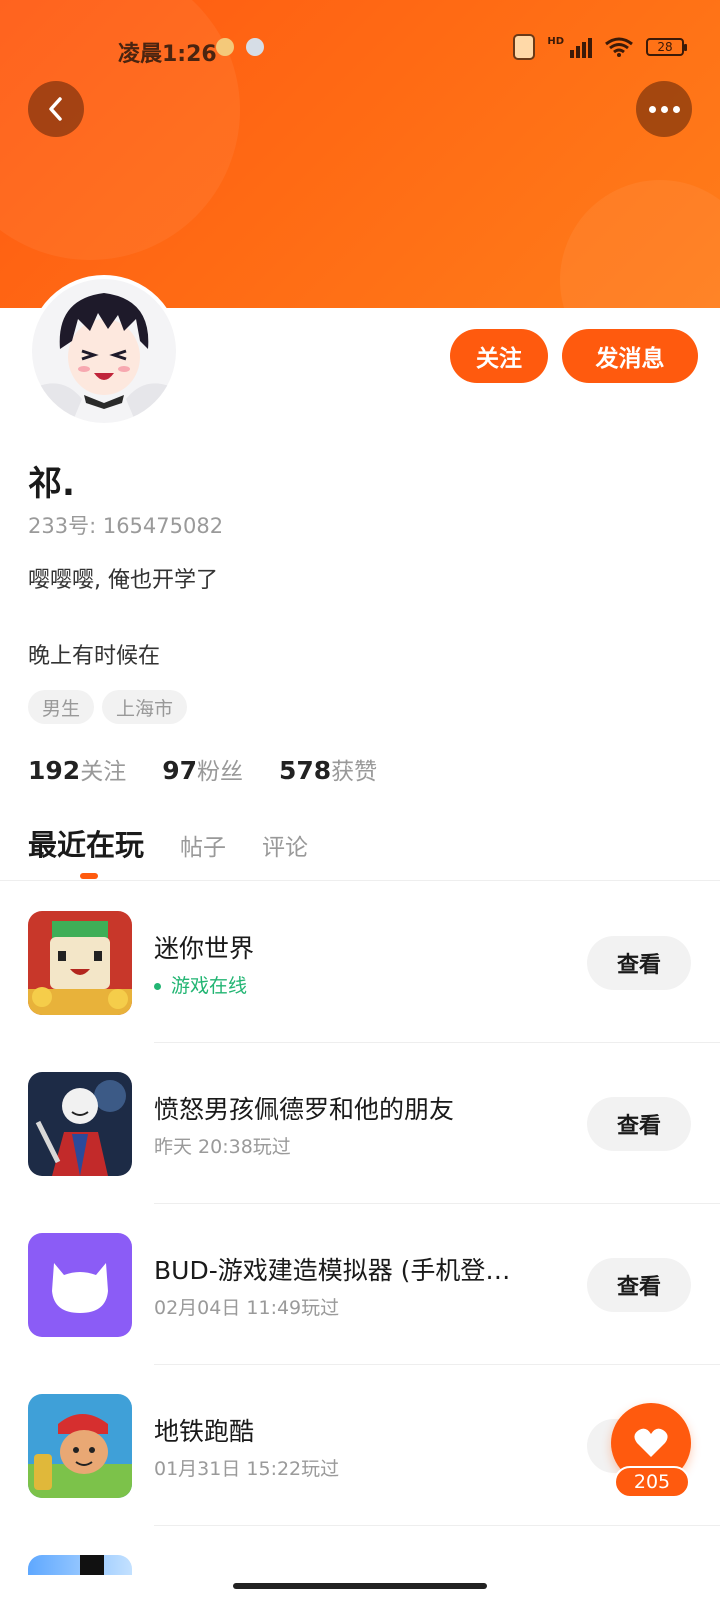 Image resolution: width=720 pixels, height=1600 pixels. Describe the element at coordinates (354, 772) in the screenshot. I see `stat-label: 获赞` at that location.